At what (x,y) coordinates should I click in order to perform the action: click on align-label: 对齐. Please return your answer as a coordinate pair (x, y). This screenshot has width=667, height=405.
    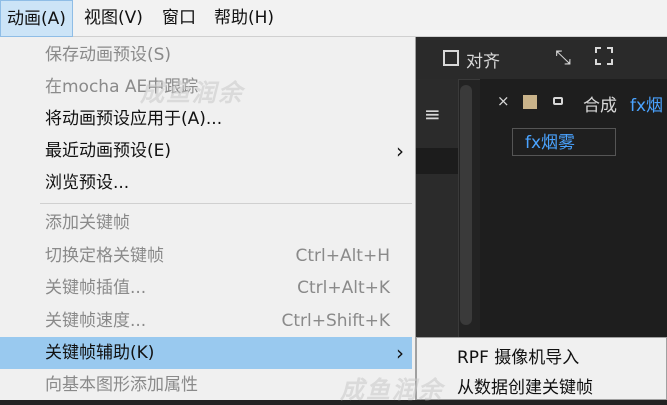
    Looking at the image, I should click on (483, 62).